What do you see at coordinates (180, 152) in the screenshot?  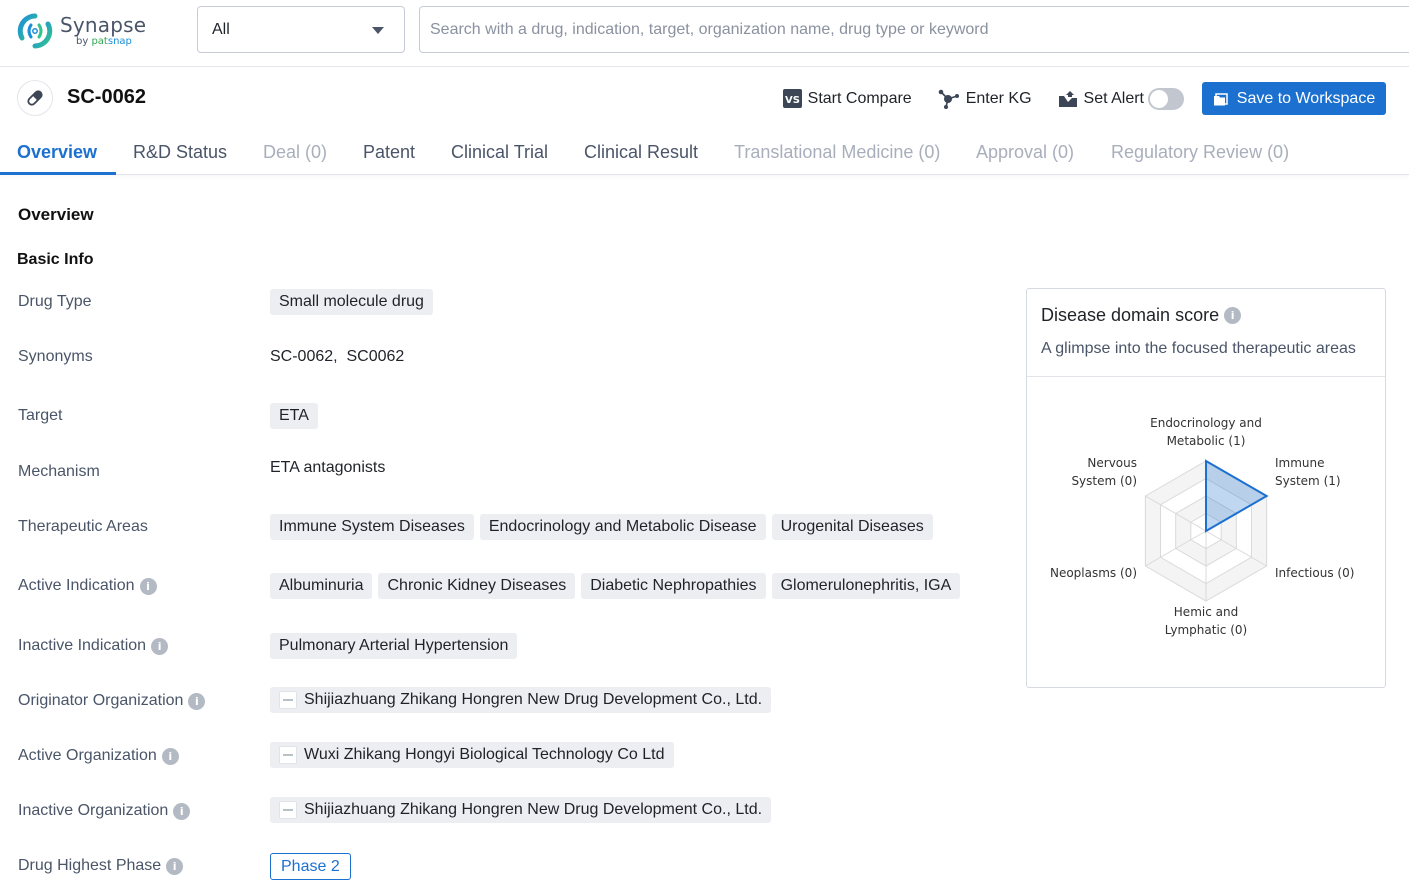 I see `tab-rd-status: R&D Status` at bounding box center [180, 152].